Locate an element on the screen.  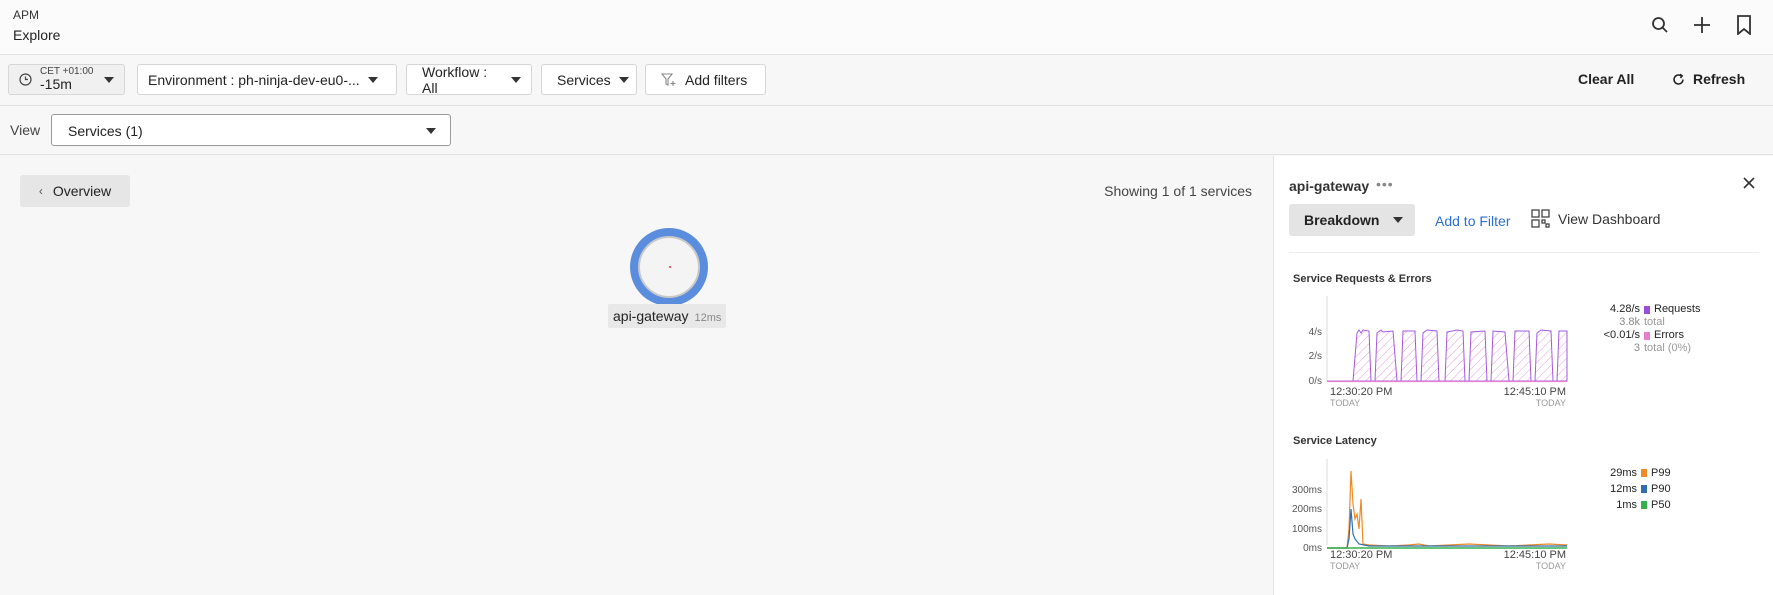
legend-sub-value: 3.8k is located at coordinates (1629, 322).